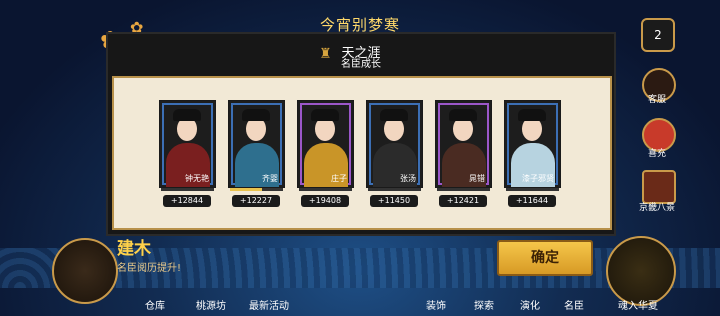 This screenshot has width=720, height=316. I want to click on hero-portrait: 漆子邪贤, so click(532, 144).